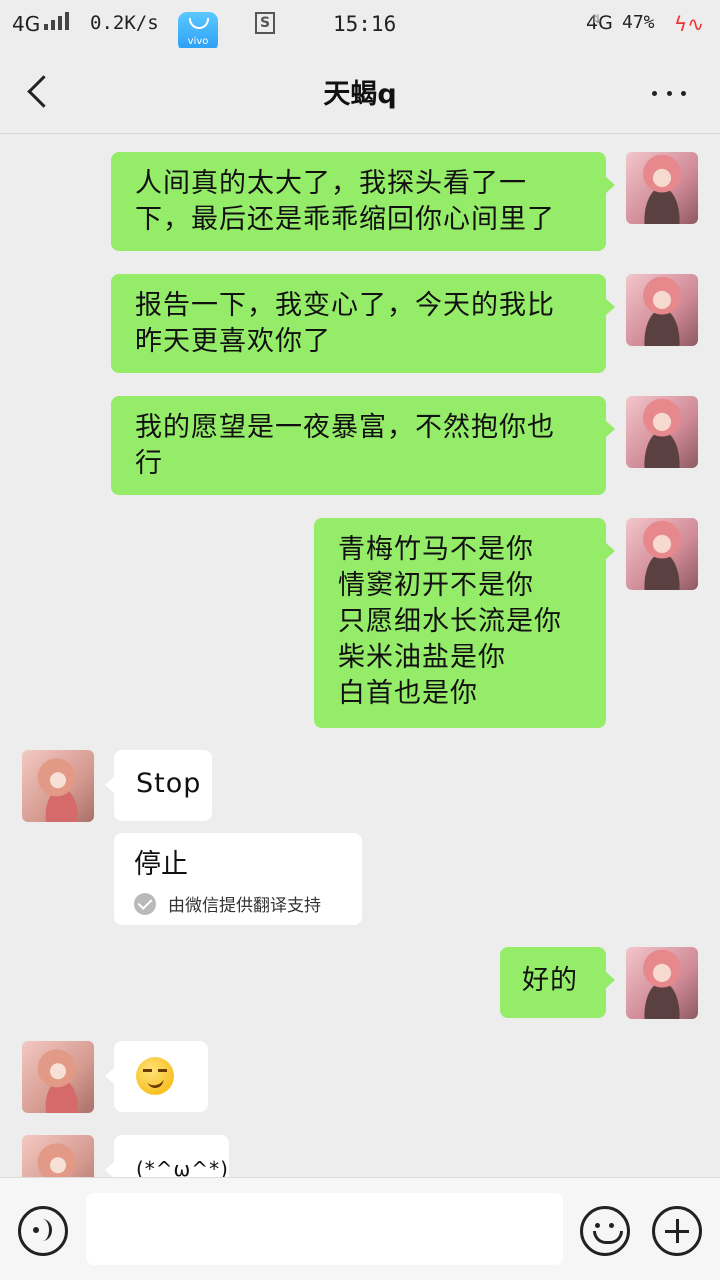 Image resolution: width=720 pixels, height=1280 pixels. Describe the element at coordinates (331, 183) in the screenshot. I see `message-line: 人间真的太大了，我探头看了一` at that location.